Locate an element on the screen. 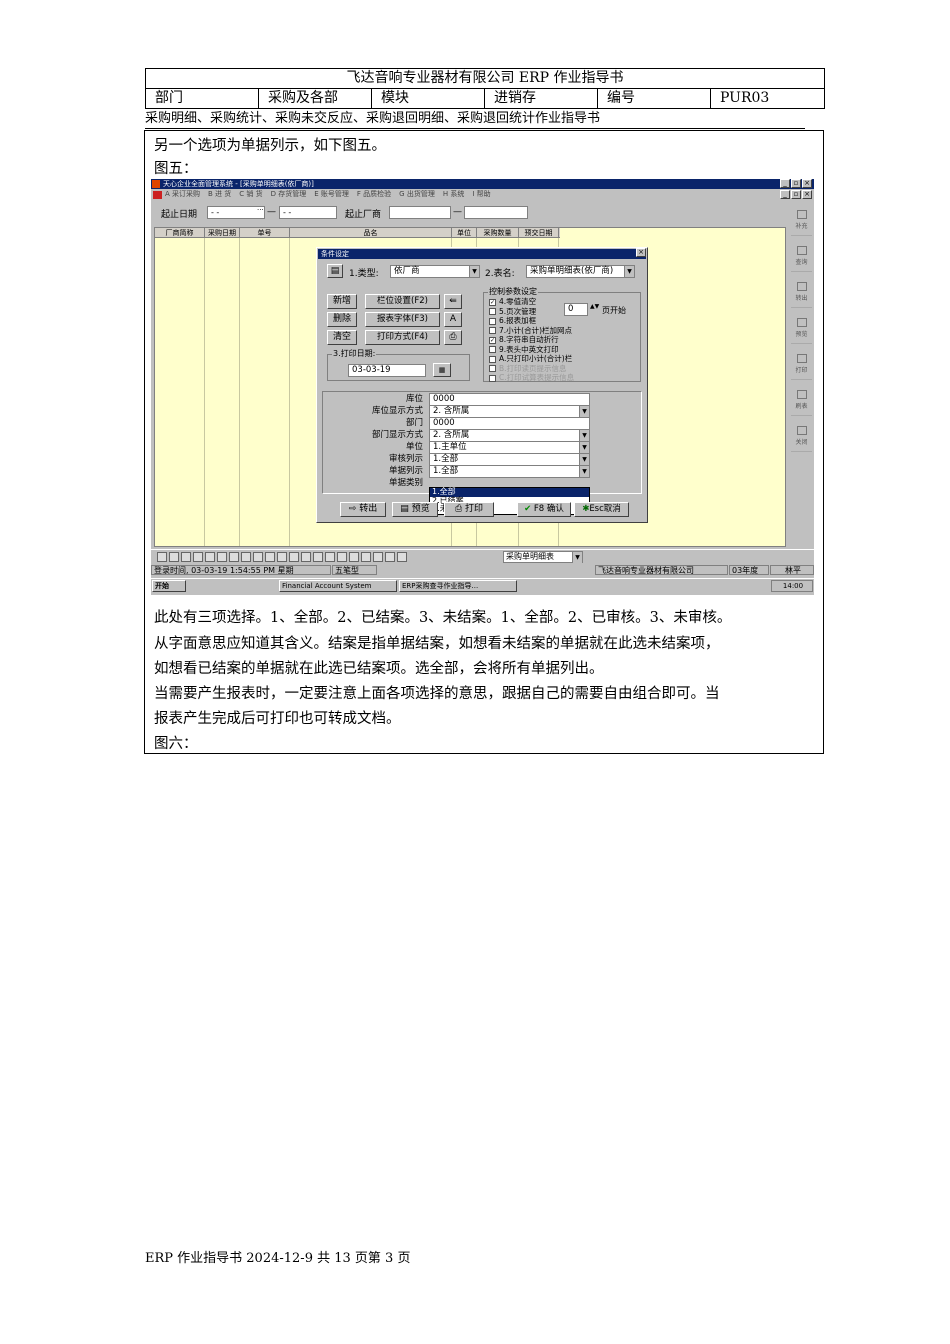 This screenshot has height=1344, width=950. grid-col-header: 单号 is located at coordinates (265, 233).